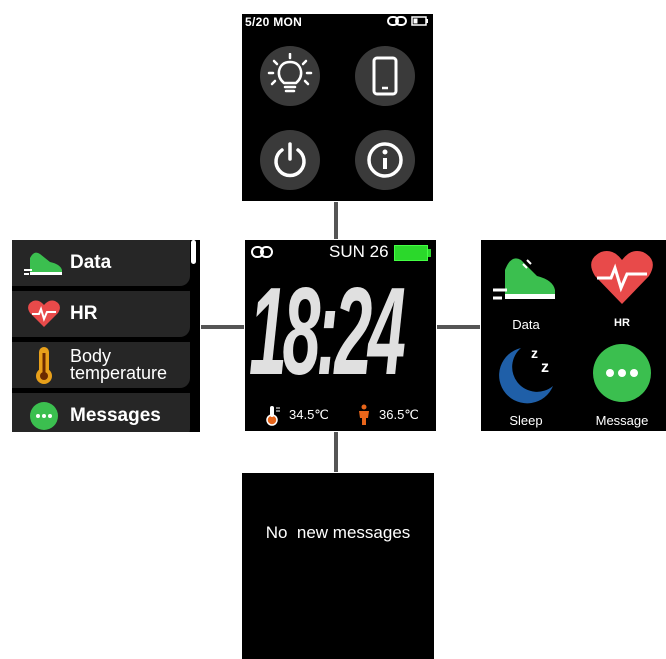  I want to click on power-button, so click(290, 160).